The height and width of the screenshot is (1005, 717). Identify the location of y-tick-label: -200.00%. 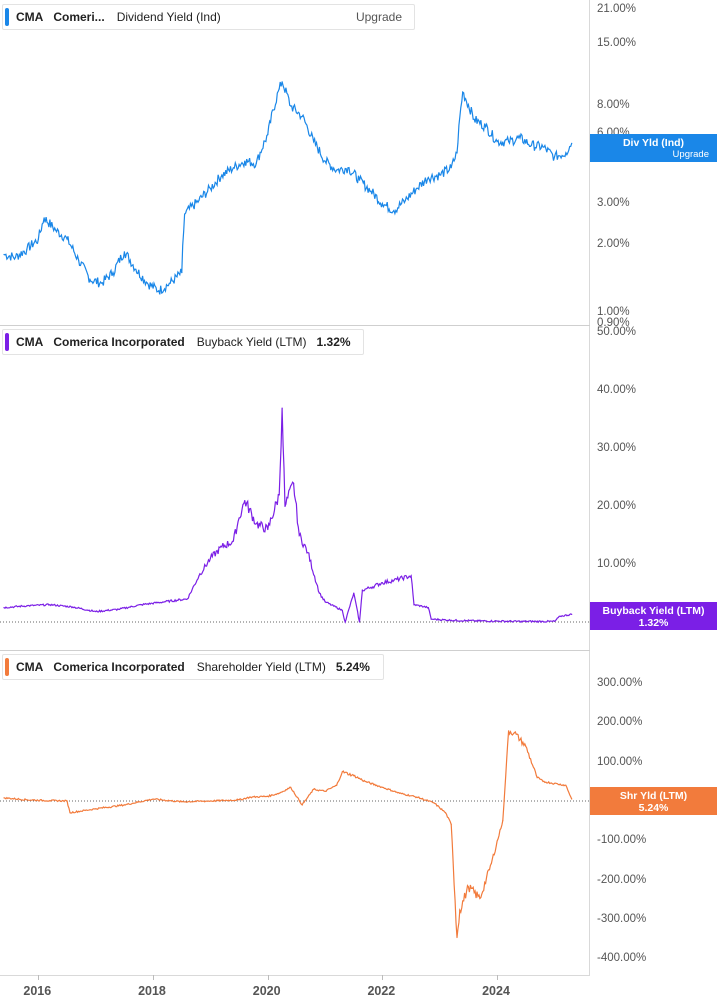
(622, 880).